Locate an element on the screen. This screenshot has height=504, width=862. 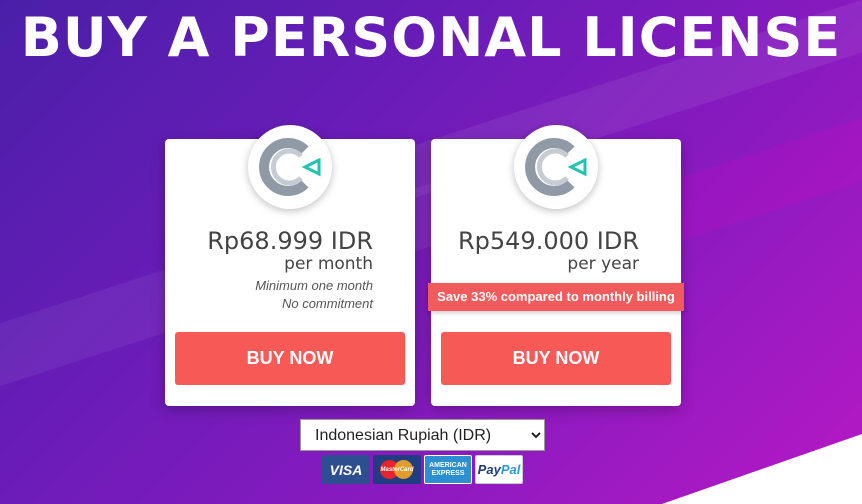
page-title: BUY A PERSONAL LICENSE is located at coordinates (431, 37).